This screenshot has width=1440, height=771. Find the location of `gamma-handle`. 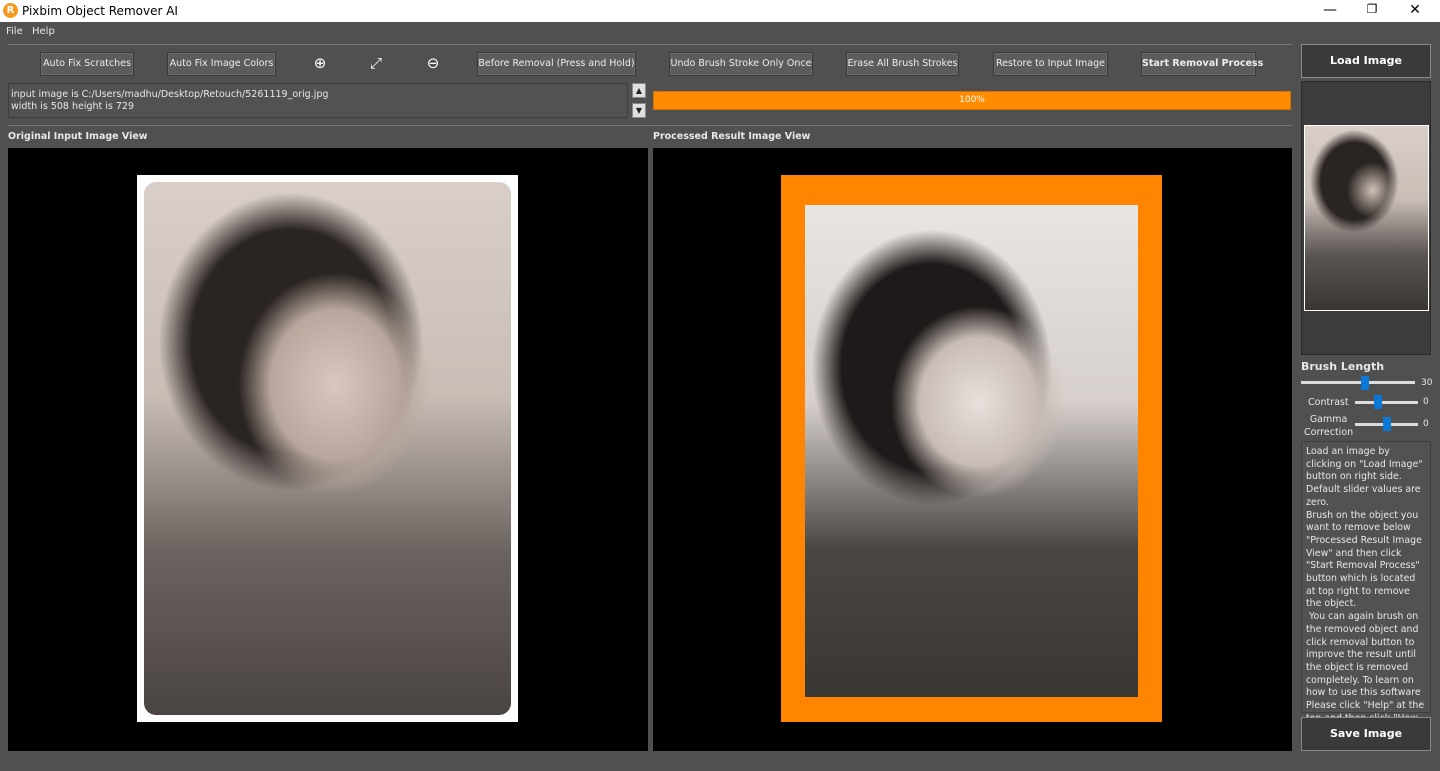

gamma-handle is located at coordinates (1387, 424).